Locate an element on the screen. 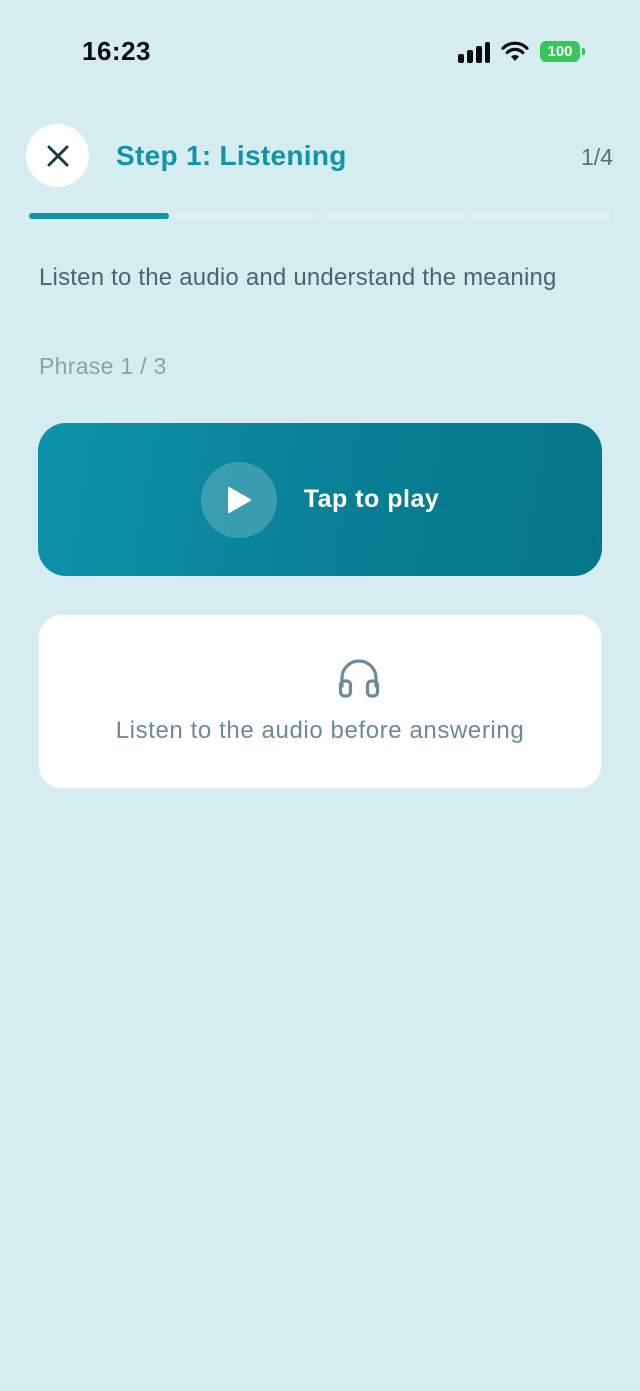 This screenshot has height=1391, width=640. listen-hint-card: Listen to the audio before answering is located at coordinates (320, 701).